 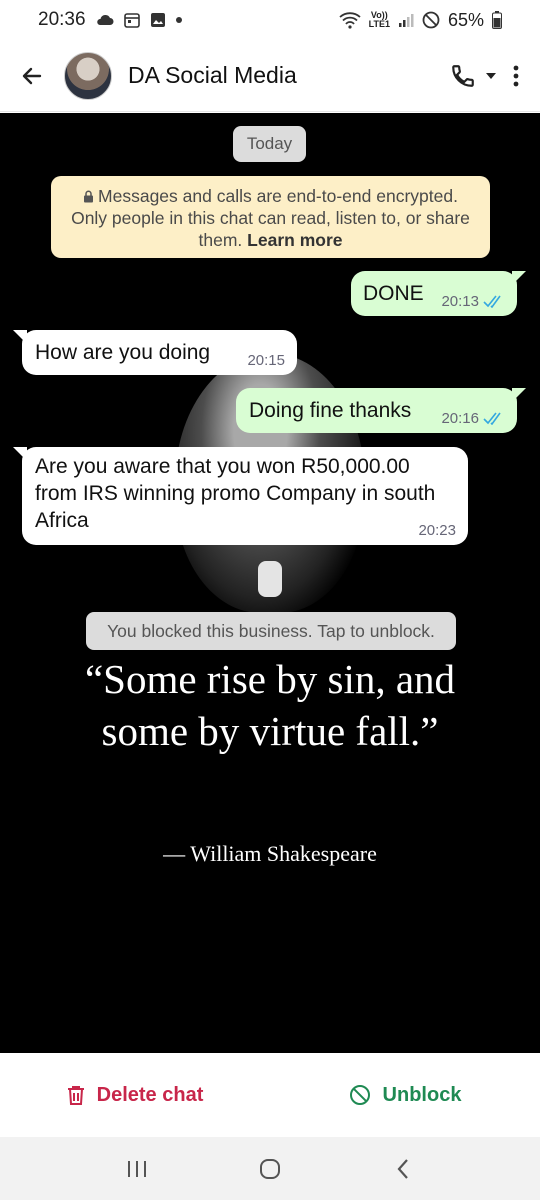 I want to click on chat-header: DA Social Media, so click(x=270, y=76).